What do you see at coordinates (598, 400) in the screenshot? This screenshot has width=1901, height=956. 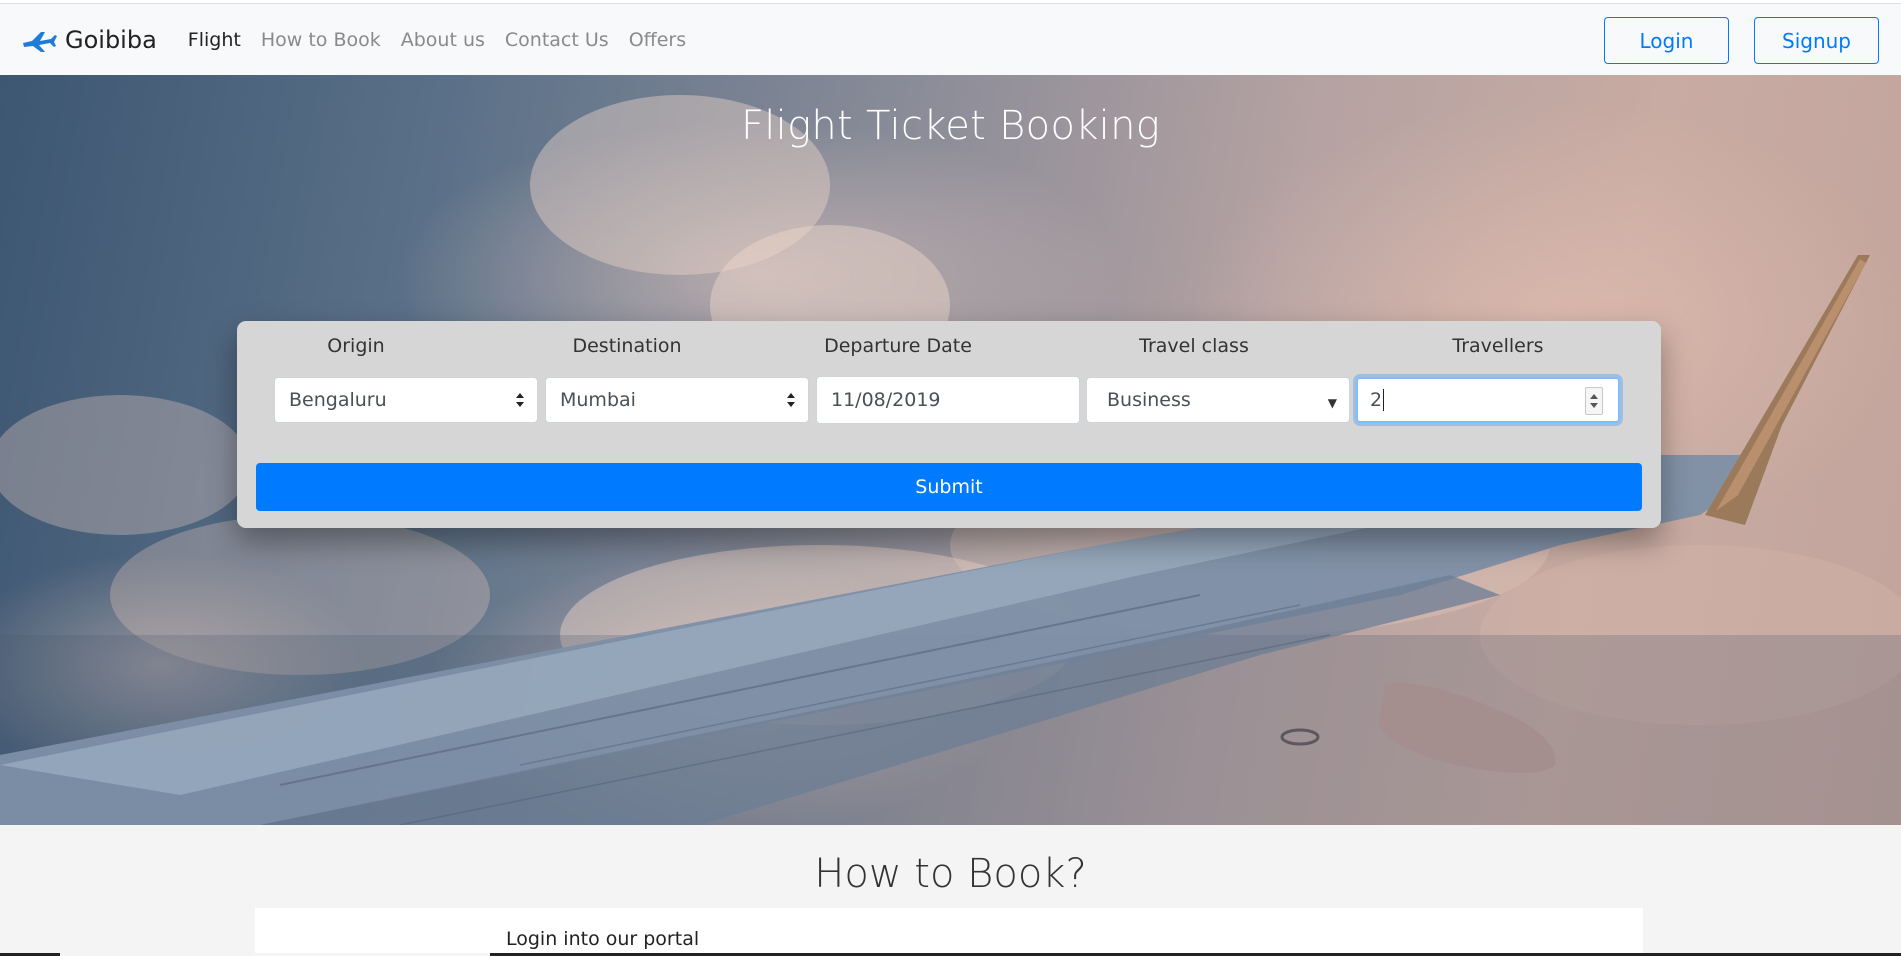 I see `destination-value: Mumbai` at bounding box center [598, 400].